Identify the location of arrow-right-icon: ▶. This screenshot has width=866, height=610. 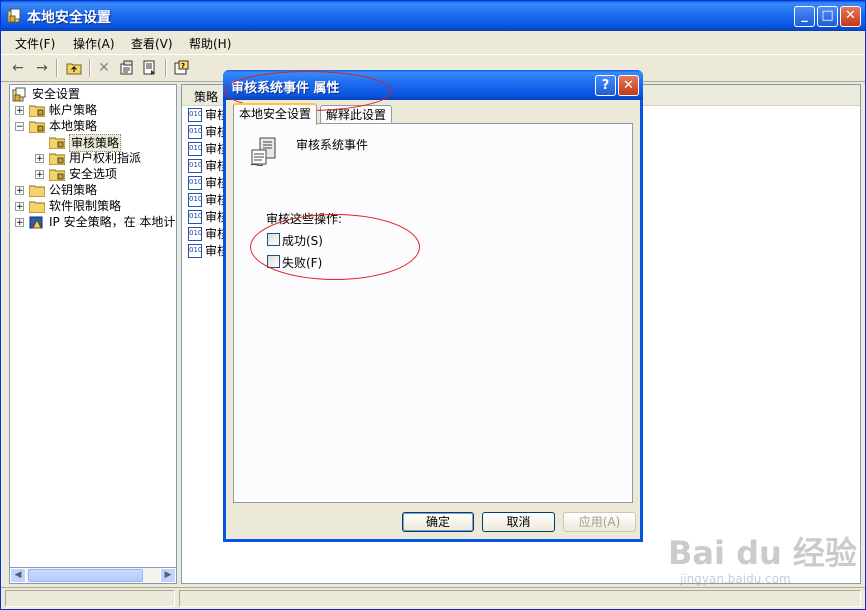
(168, 575).